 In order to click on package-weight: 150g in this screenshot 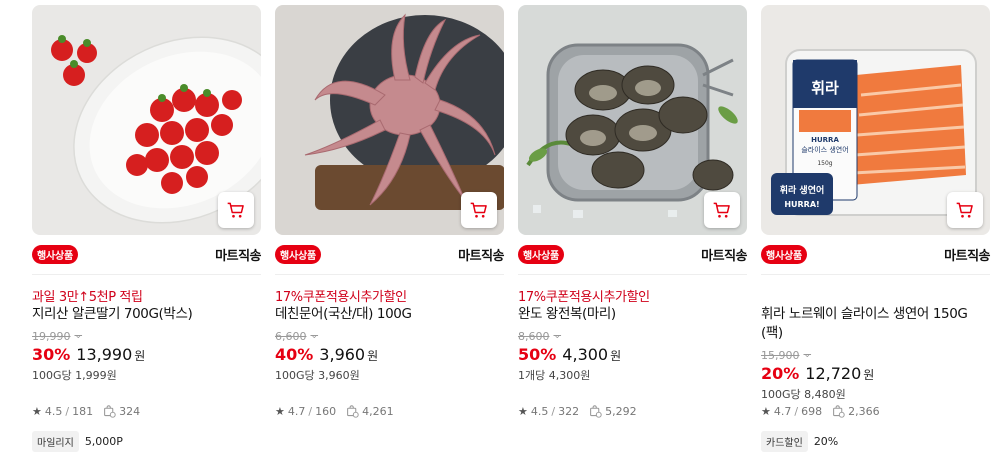, I will do `click(824, 163)`.